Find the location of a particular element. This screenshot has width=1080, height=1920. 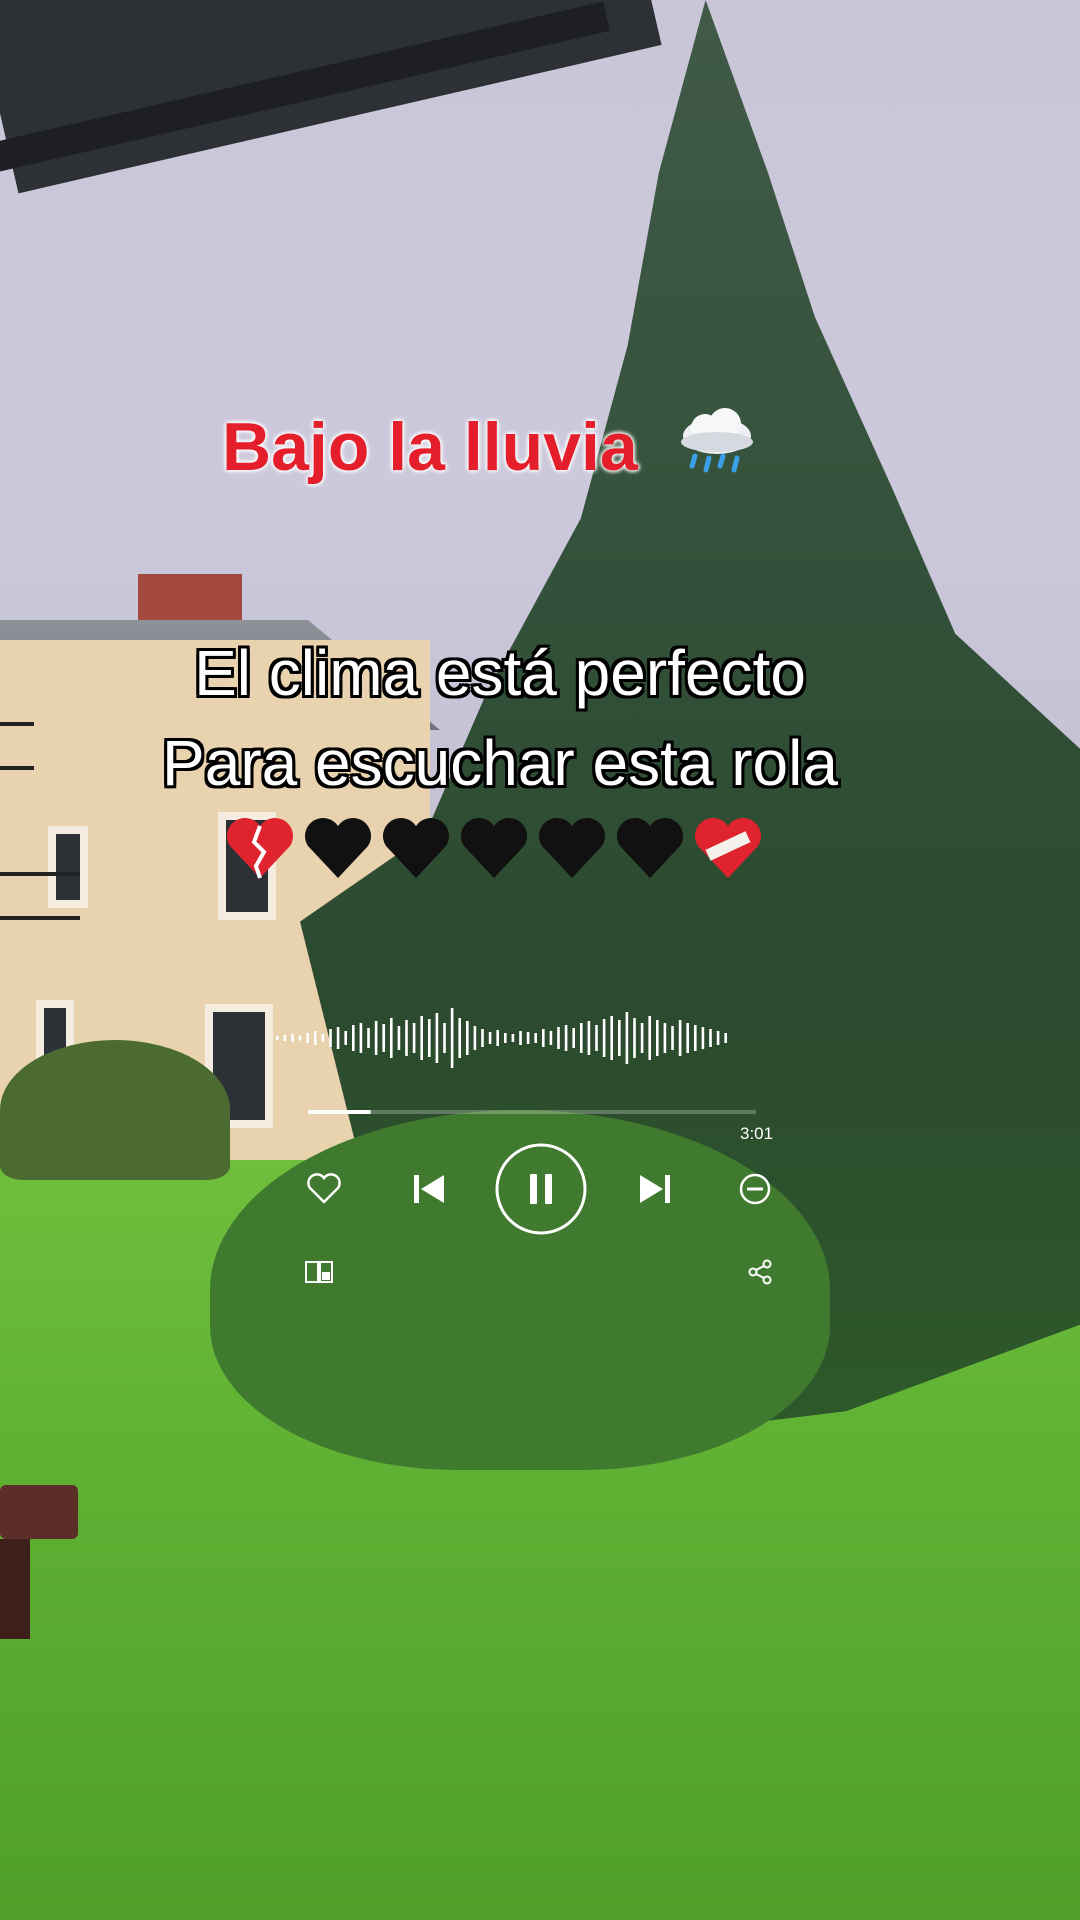

hearts-row is located at coordinates (494, 848).